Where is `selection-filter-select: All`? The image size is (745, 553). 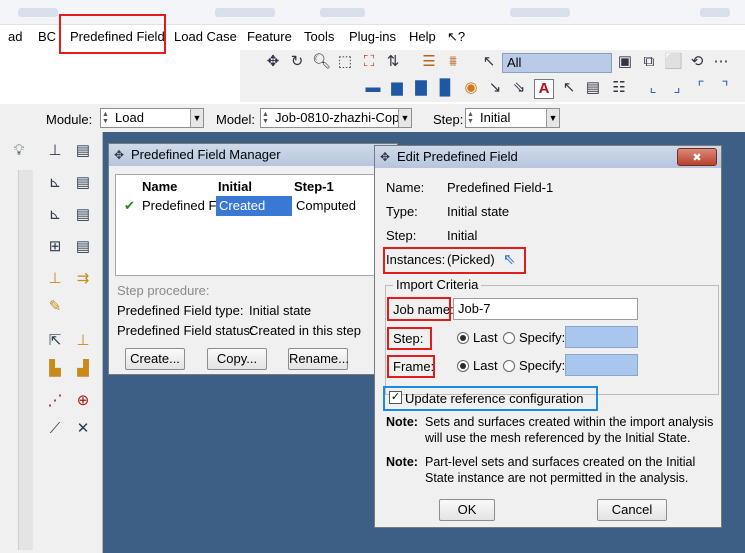 selection-filter-select: All is located at coordinates (557, 63).